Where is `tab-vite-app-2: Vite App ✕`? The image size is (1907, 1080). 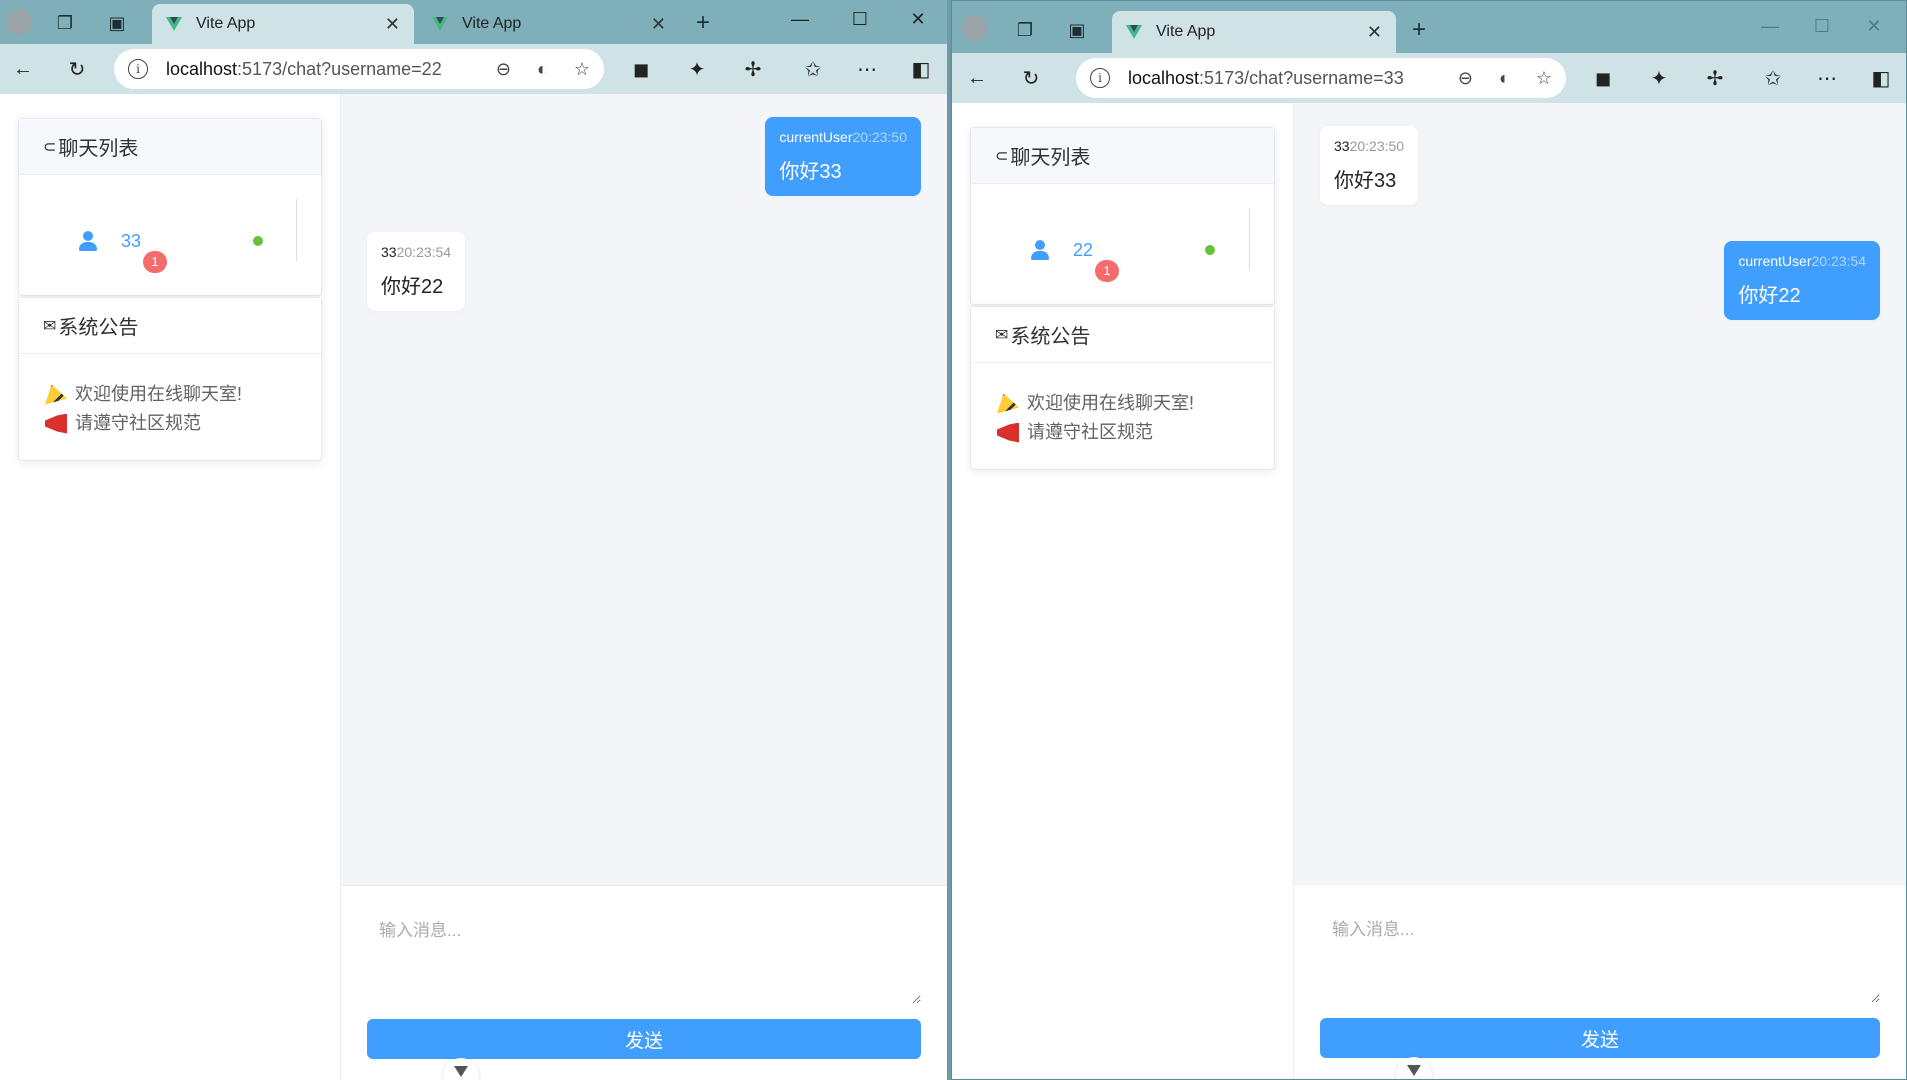
tab-vite-app-2: Vite App ✕ is located at coordinates (549, 24).